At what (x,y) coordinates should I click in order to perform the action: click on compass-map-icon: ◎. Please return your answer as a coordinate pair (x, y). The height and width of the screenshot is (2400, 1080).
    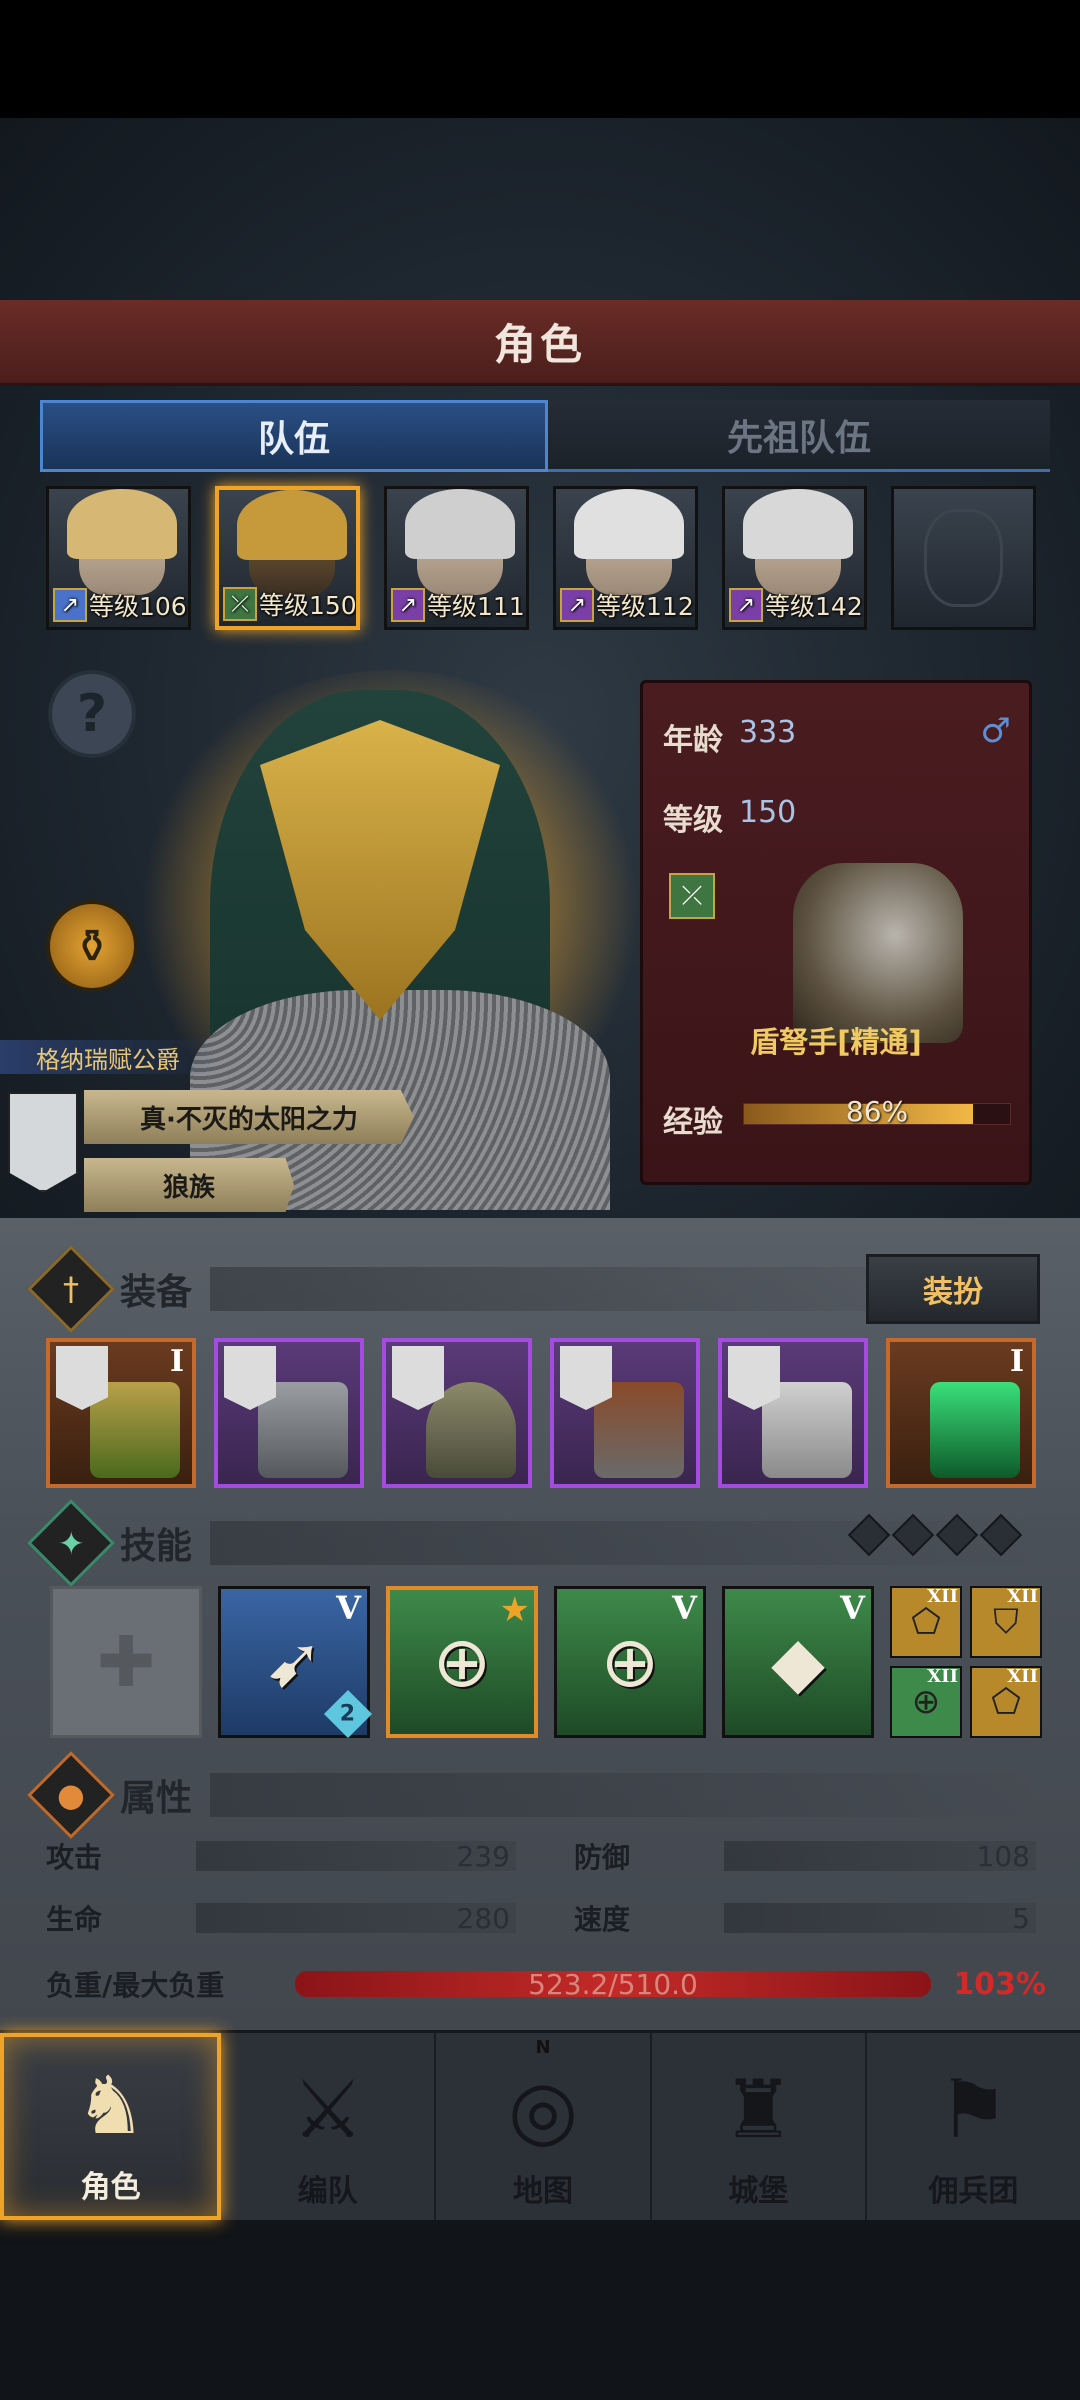
    Looking at the image, I should click on (543, 2109).